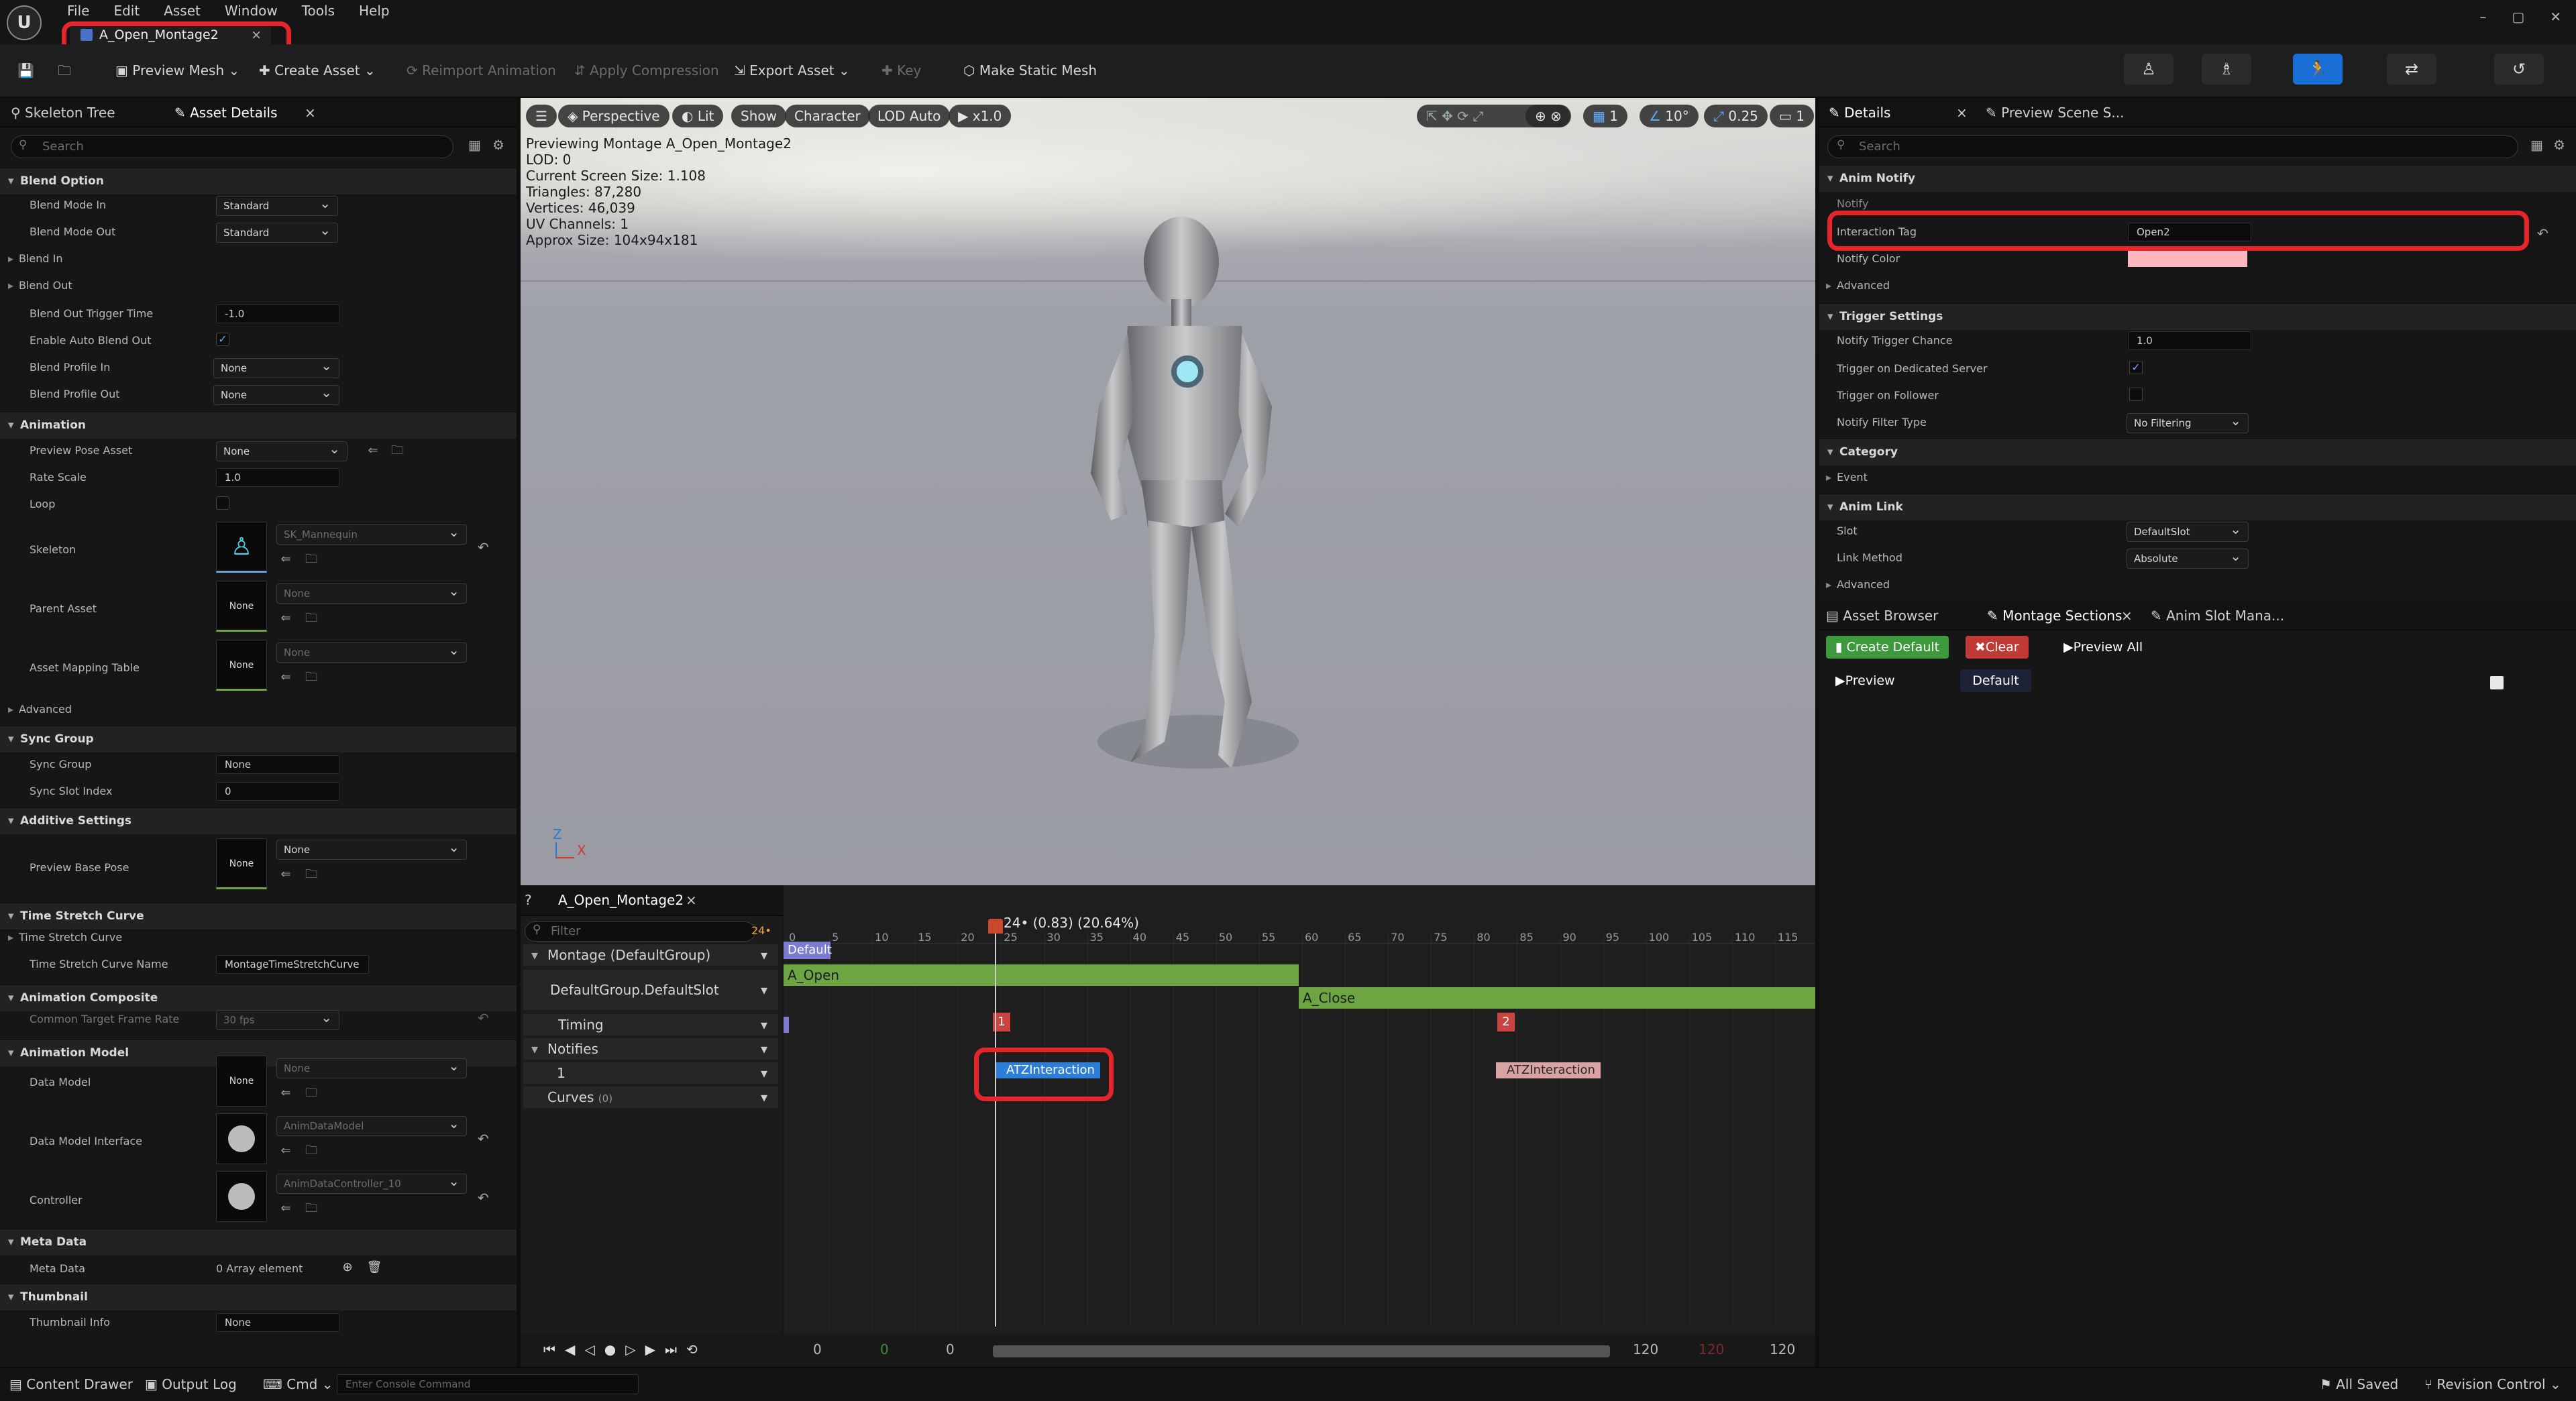 The image size is (2576, 1401). I want to click on blend-profile-out-select: None, so click(276, 394).